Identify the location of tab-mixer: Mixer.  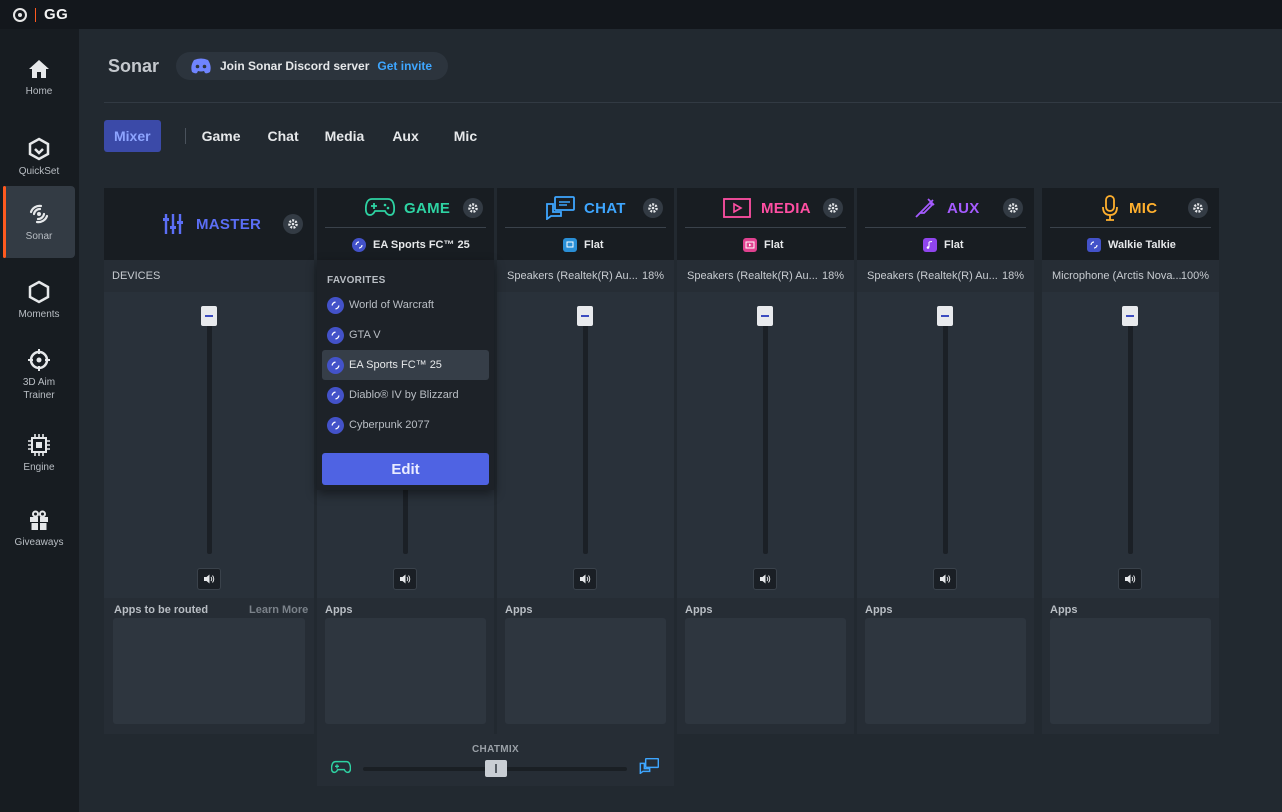
(132, 136).